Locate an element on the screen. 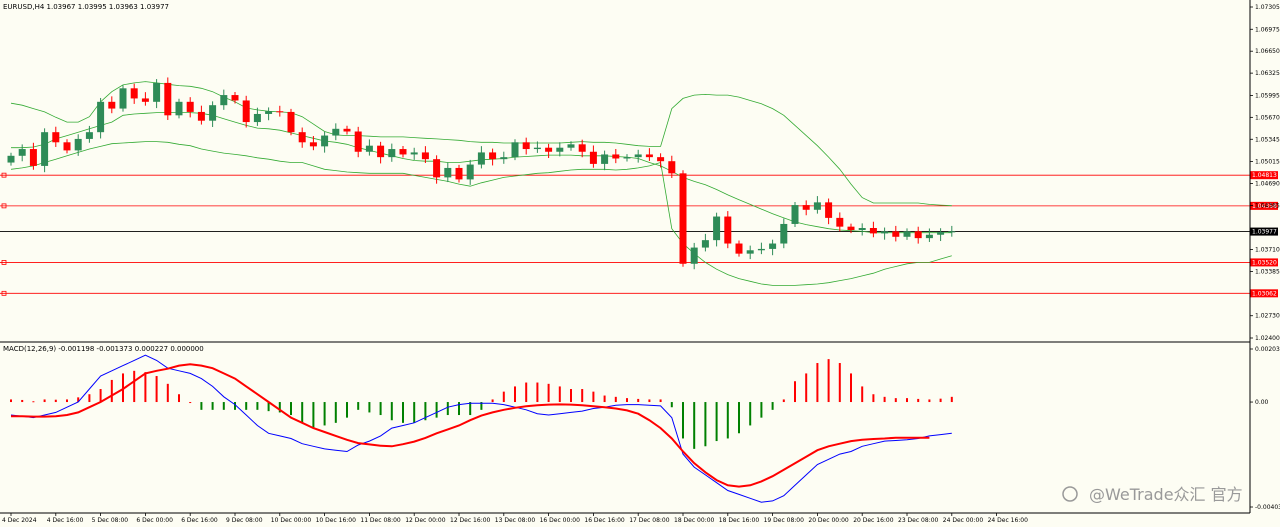 The width and height of the screenshot is (1280, 531). x-tick-label: 10 Dec 00:00 is located at coordinates (291, 520).